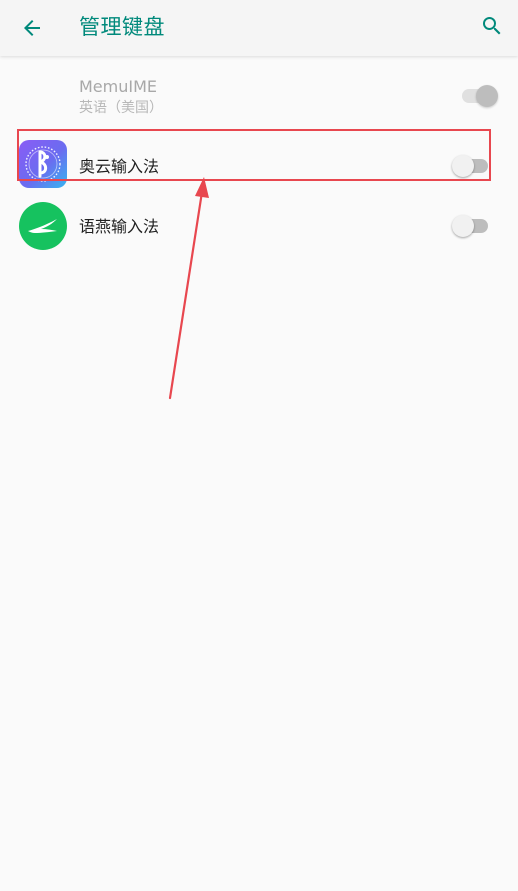 Image resolution: width=518 pixels, height=891 pixels. I want to click on keyboard-toggle-aoyun, so click(472, 166).